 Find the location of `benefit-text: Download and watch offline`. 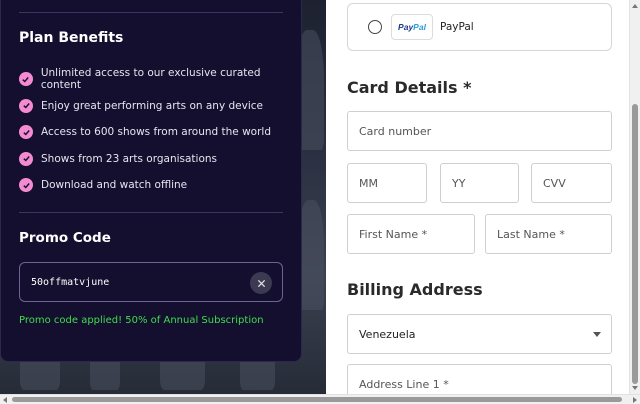

benefit-text: Download and watch offline is located at coordinates (114, 185).